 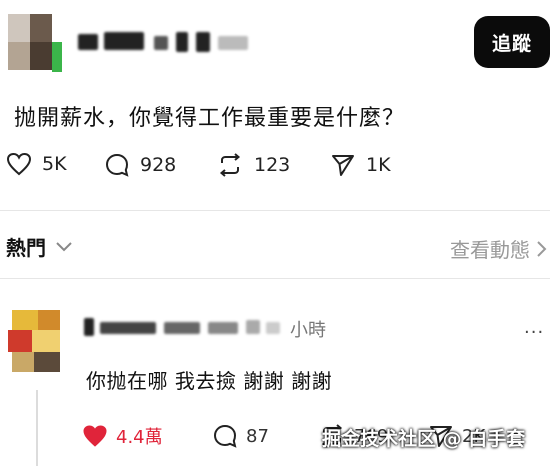 What do you see at coordinates (240, 436) in the screenshot?
I see `reply-comment-button: 87` at bounding box center [240, 436].